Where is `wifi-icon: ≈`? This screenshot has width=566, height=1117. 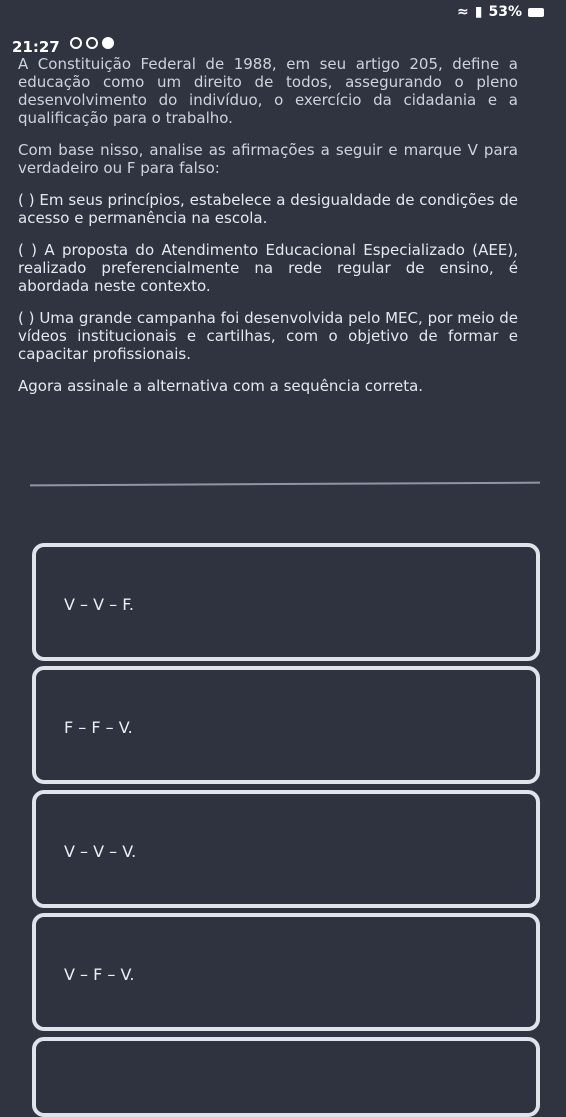 wifi-icon: ≈ is located at coordinates (463, 12).